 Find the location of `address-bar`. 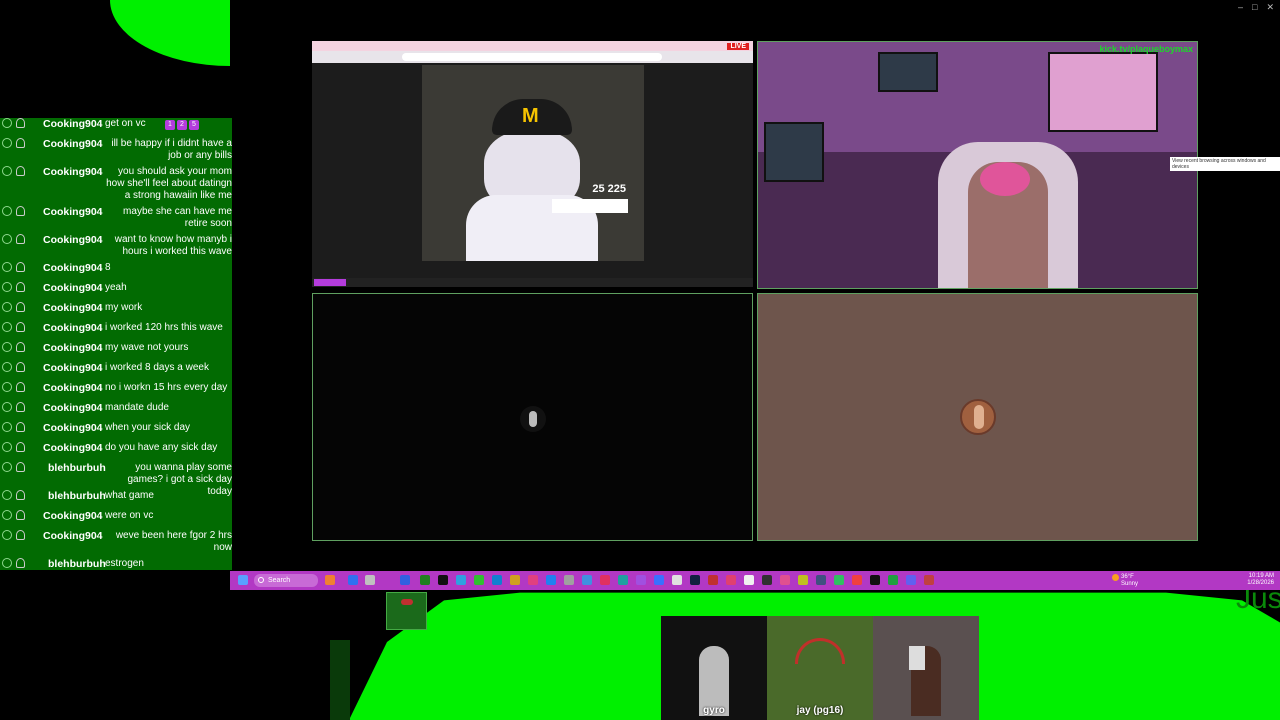

address-bar is located at coordinates (532, 57).